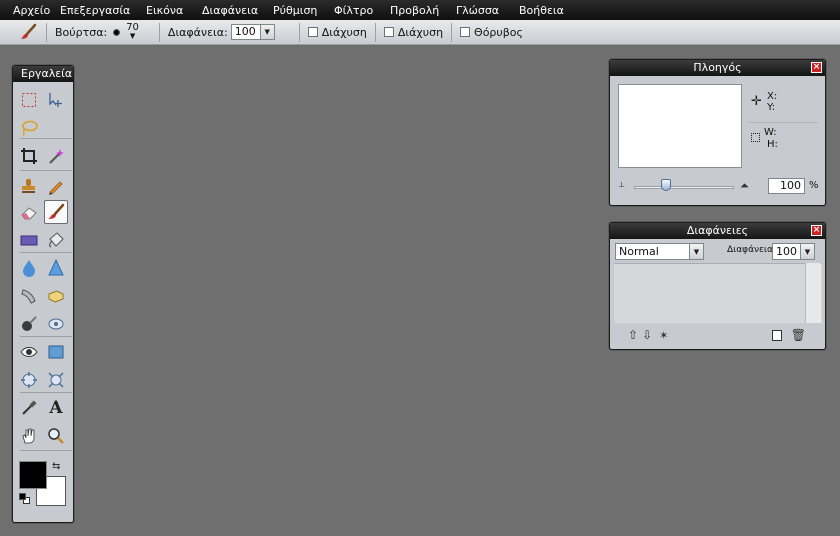  Describe the element at coordinates (56, 436) in the screenshot. I see `zoom-magnifier-icon` at that location.